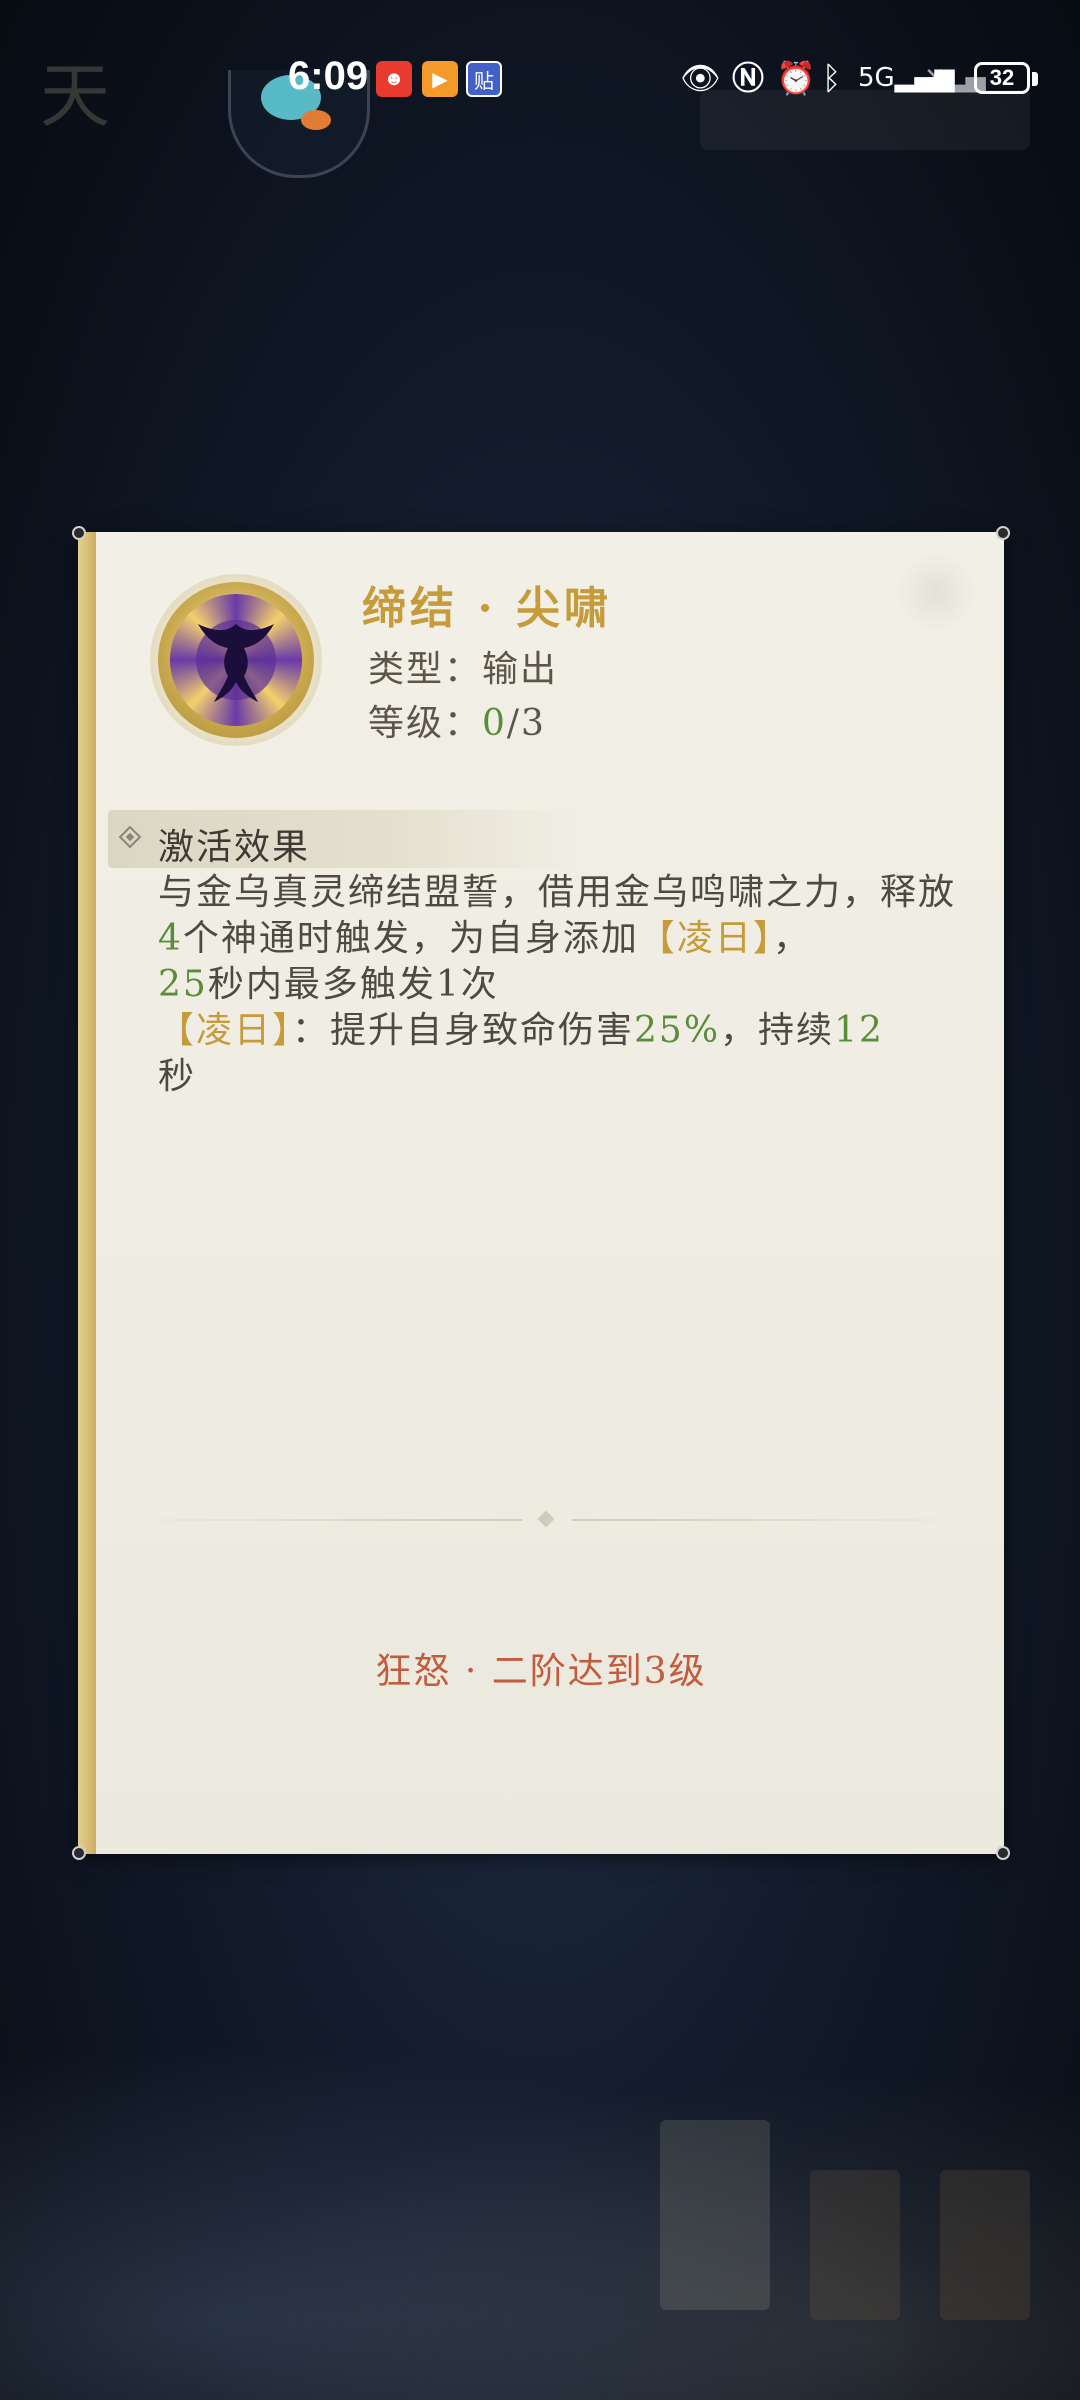 The height and width of the screenshot is (2400, 1080). What do you see at coordinates (700, 78) in the screenshot?
I see `eye-icon: 👁` at bounding box center [700, 78].